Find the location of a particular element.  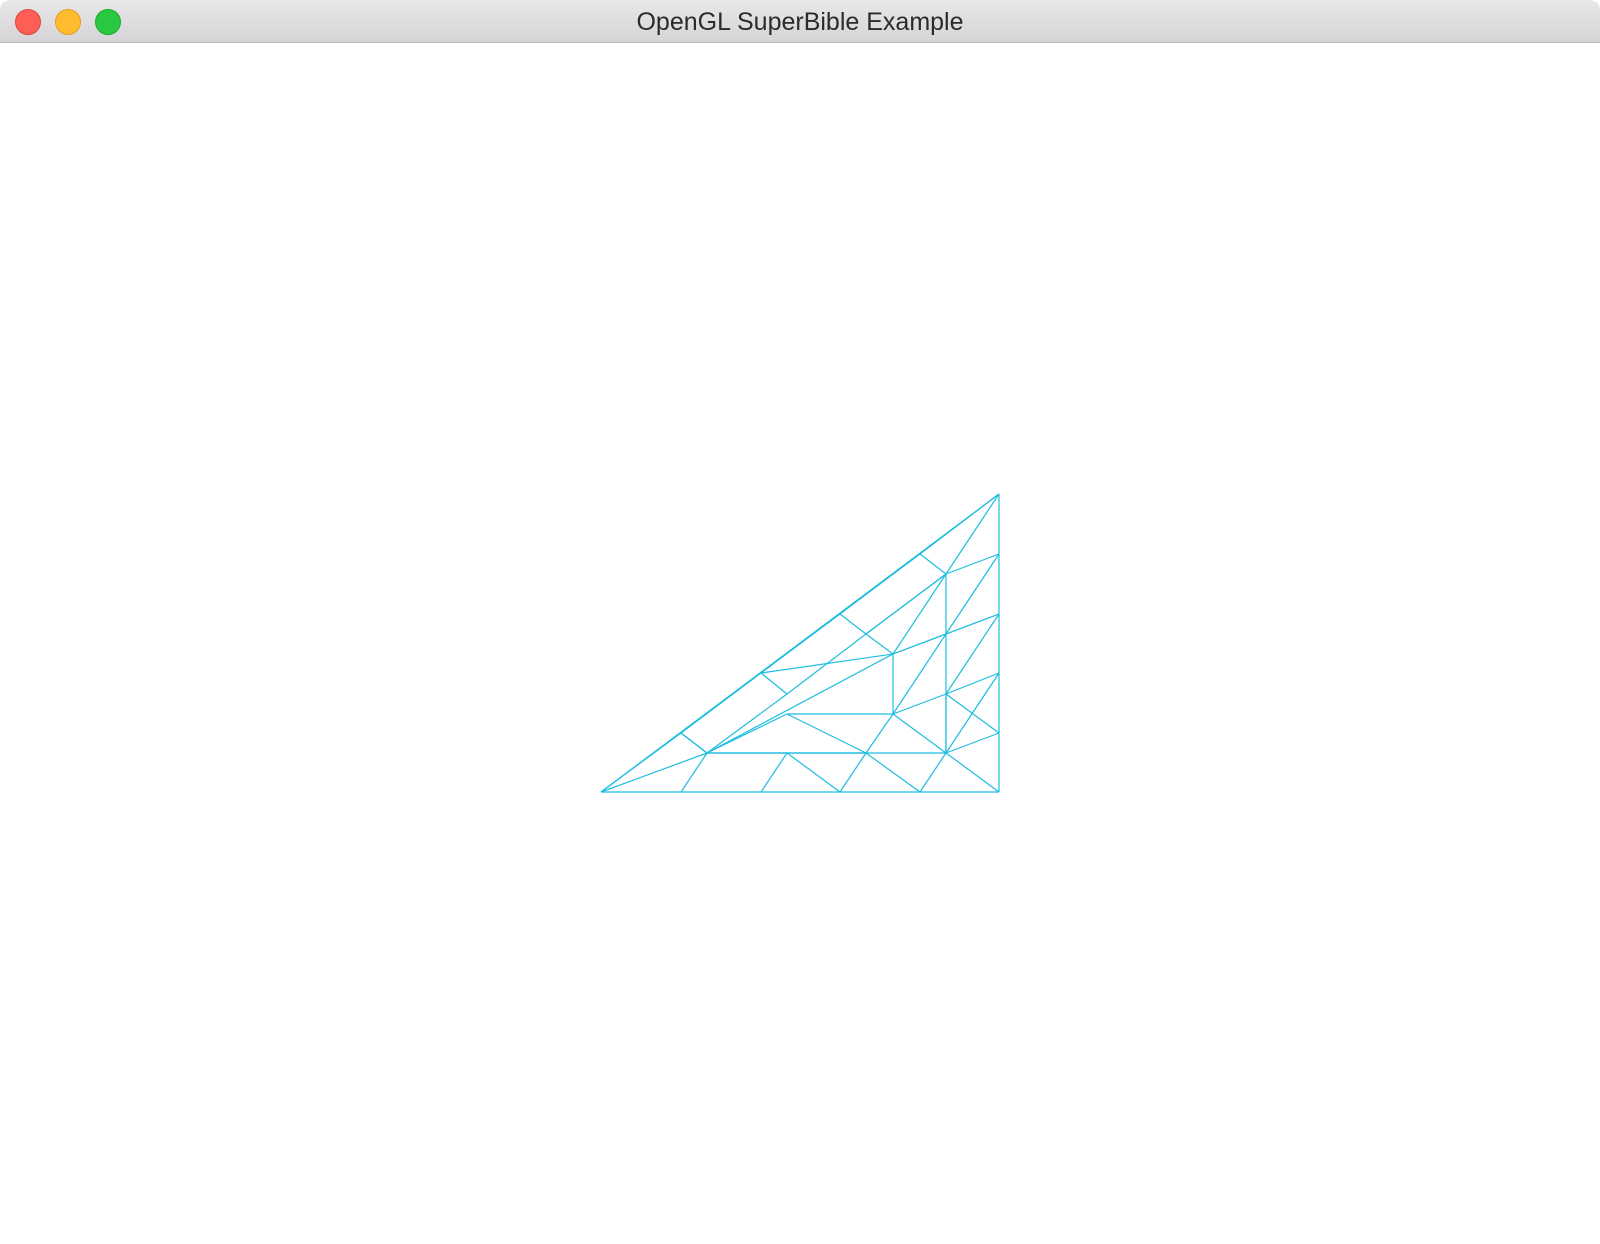

wireframe-mesh is located at coordinates (800, 643).